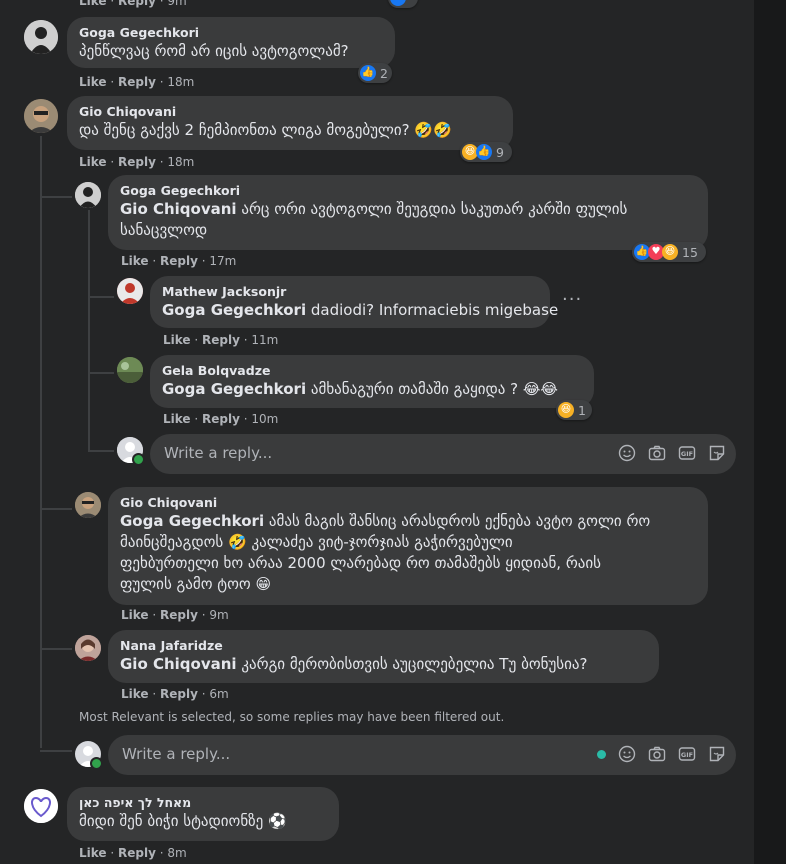  What do you see at coordinates (222, 261) in the screenshot?
I see `comment-time: 17m` at bounding box center [222, 261].